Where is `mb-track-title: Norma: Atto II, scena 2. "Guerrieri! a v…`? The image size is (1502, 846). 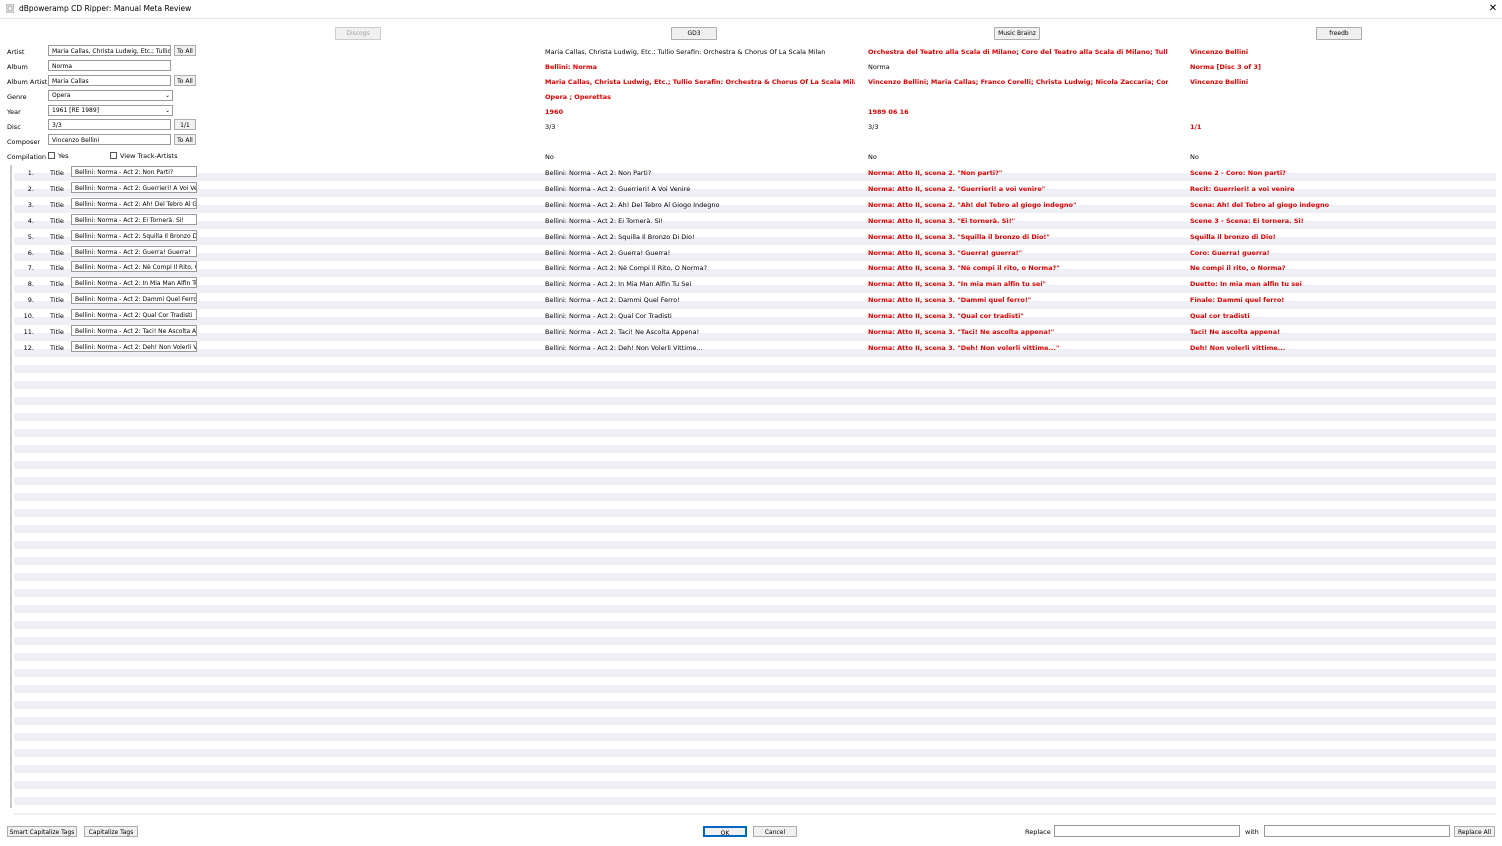
mb-track-title: Norma: Atto II, scena 2. "Guerrieri! a v… is located at coordinates (957, 188).